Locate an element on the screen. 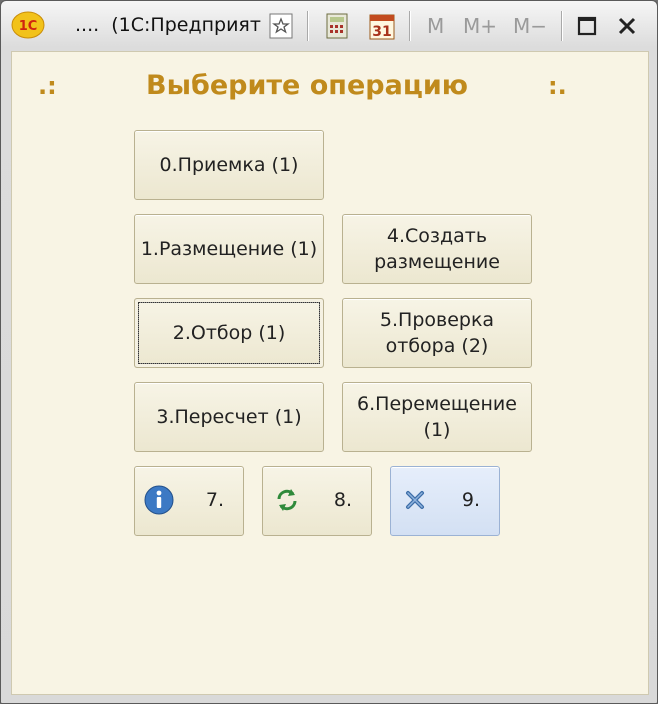 This screenshot has height=704, width=658. op-5-button: 5.Проверка отбора (2) is located at coordinates (437, 333).